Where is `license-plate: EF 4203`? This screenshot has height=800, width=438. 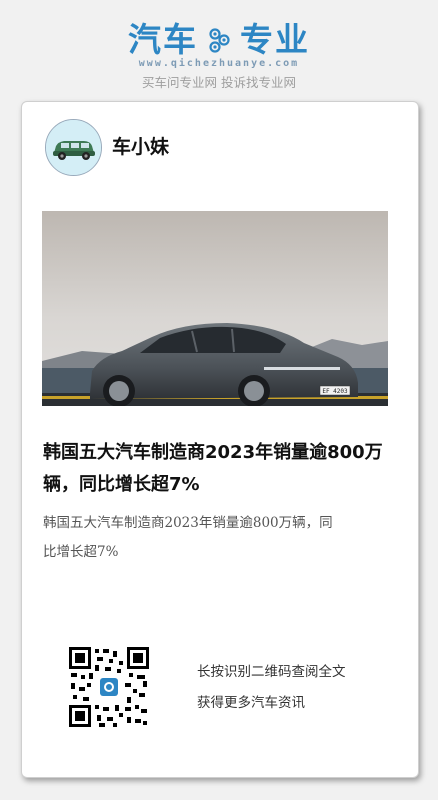
license-plate: EF 4203 is located at coordinates (335, 391).